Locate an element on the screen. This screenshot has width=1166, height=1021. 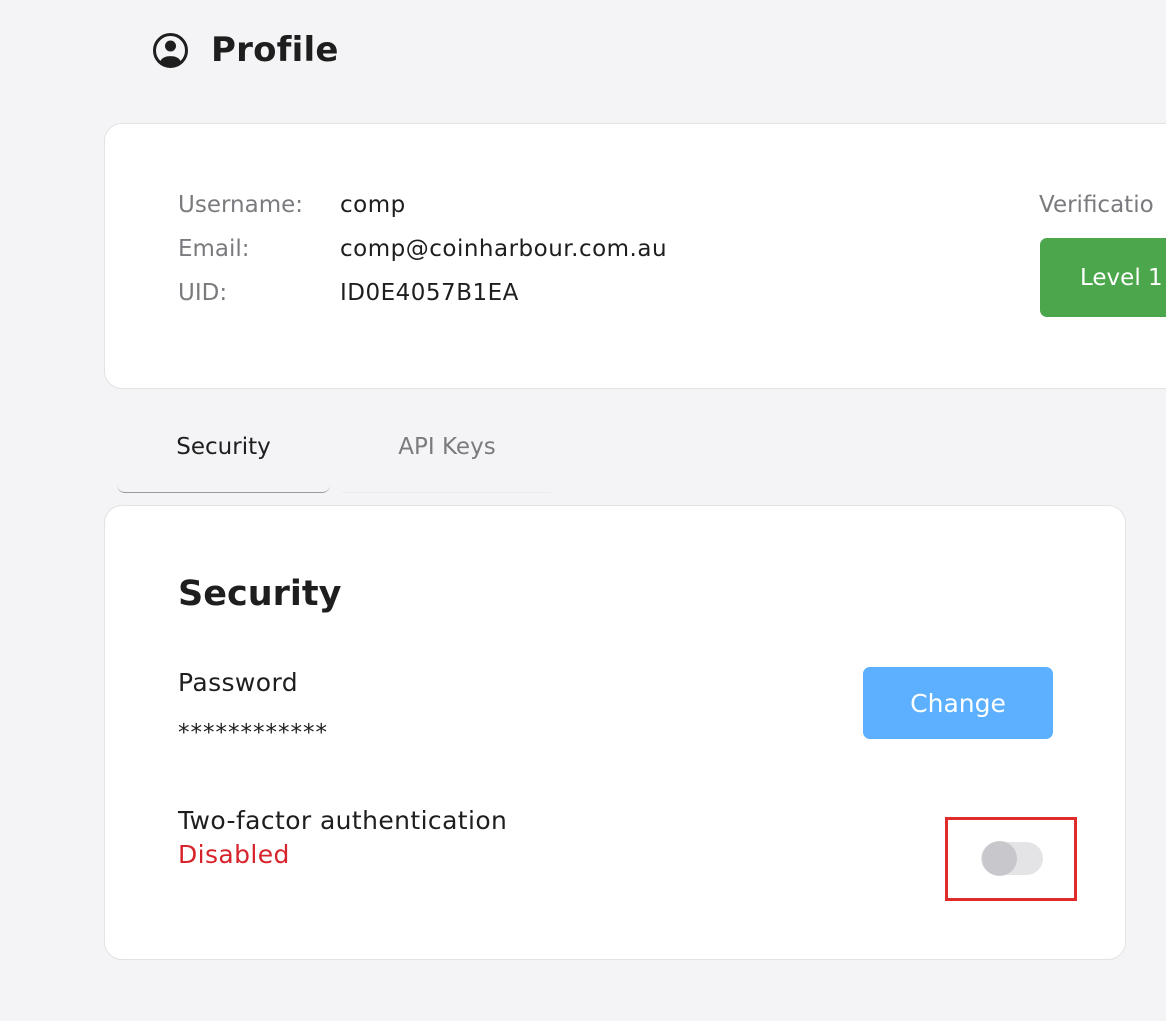
email-label: Email: is located at coordinates (214, 249).